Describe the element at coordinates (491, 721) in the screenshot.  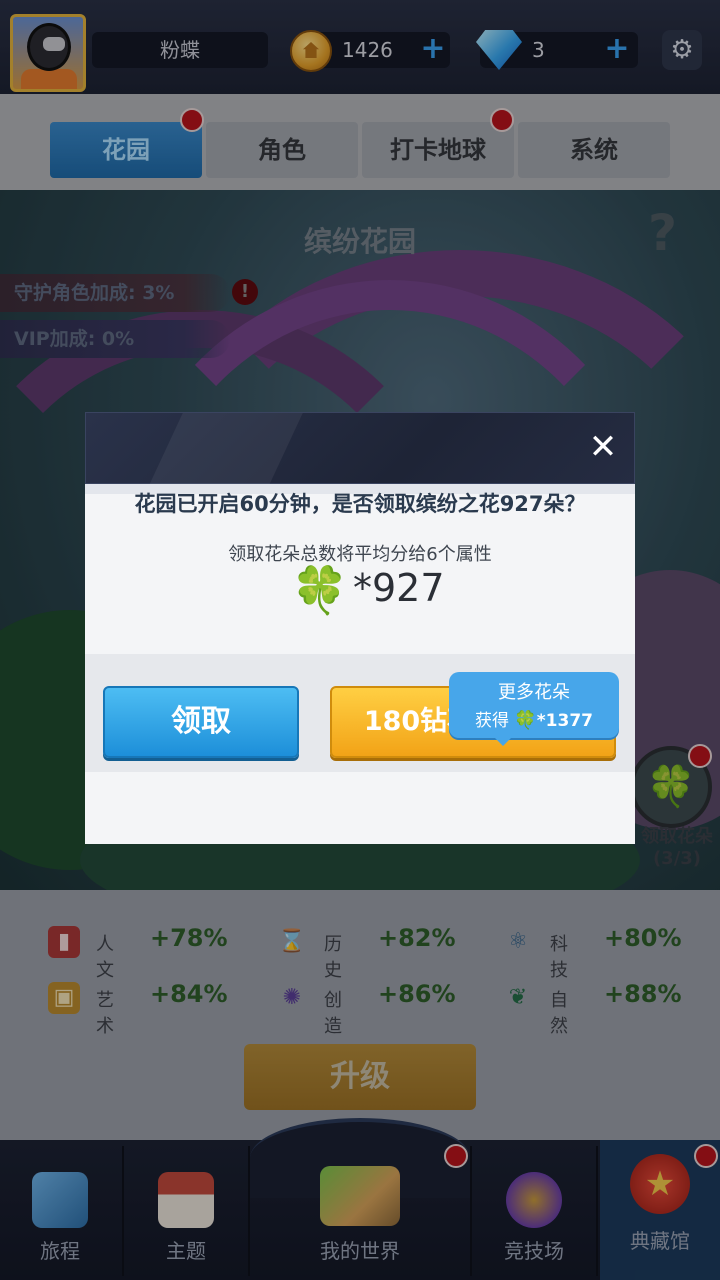
I see `tooltip-prefix: 获得` at that location.